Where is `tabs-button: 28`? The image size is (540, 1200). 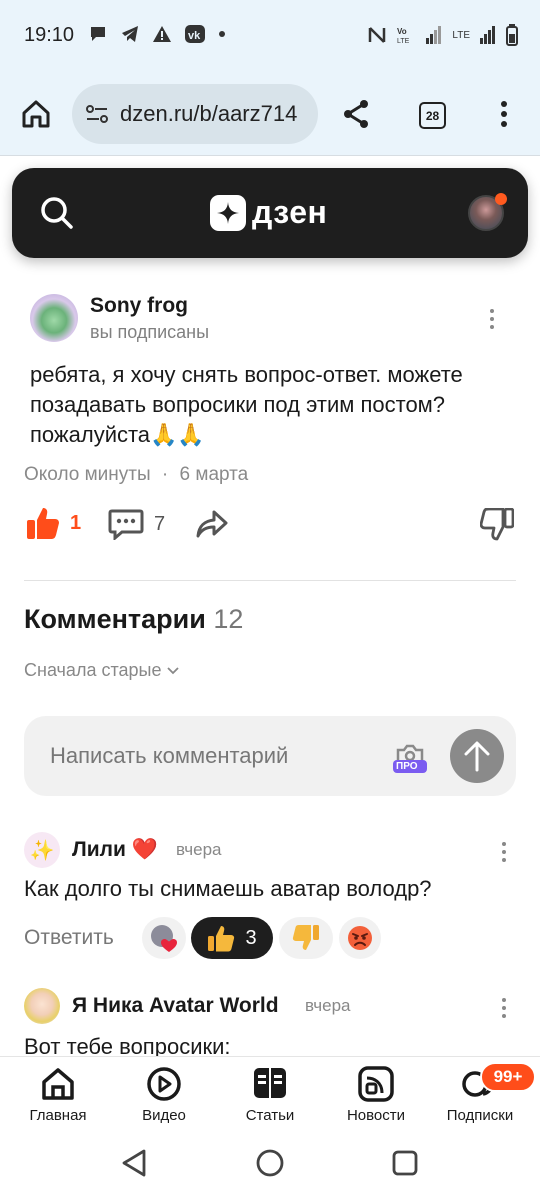
tabs-button: 28 is located at coordinates (432, 115).